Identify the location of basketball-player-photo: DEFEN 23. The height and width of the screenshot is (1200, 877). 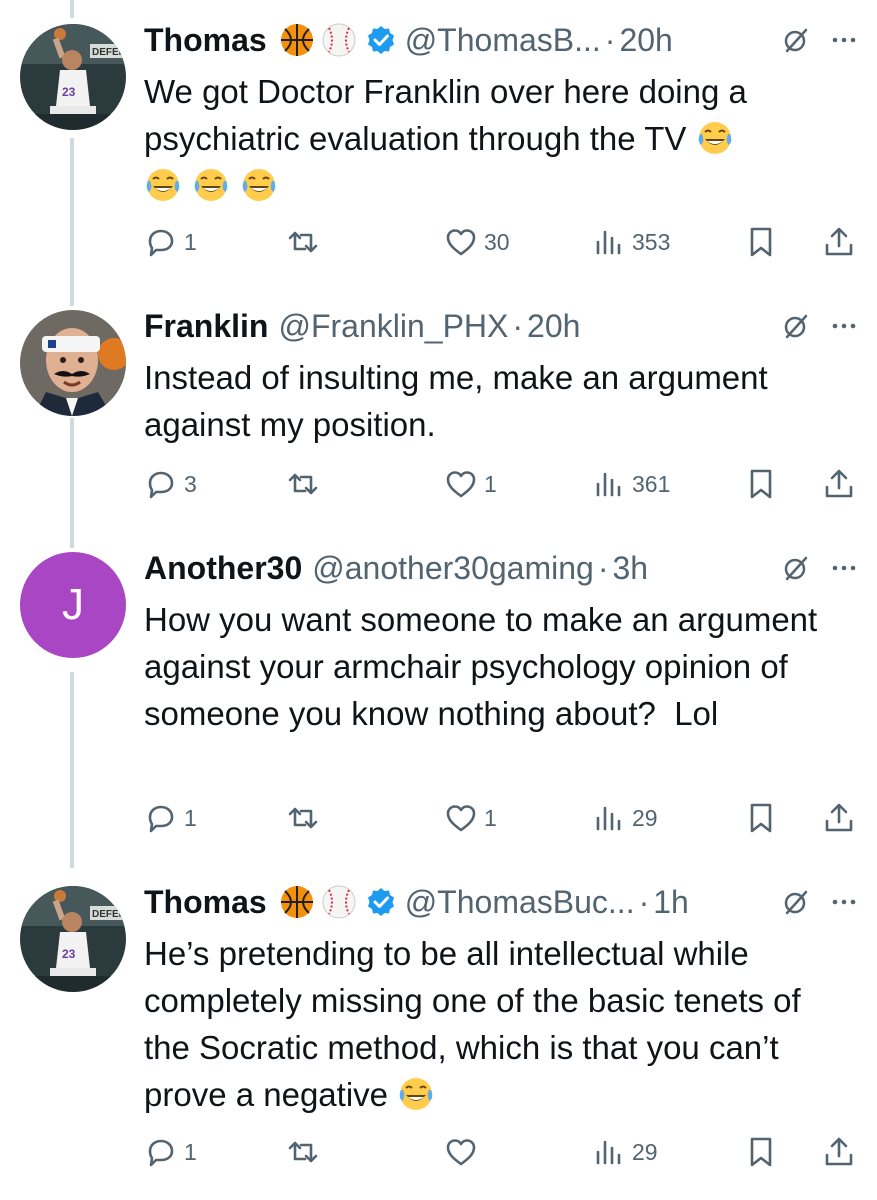
(73, 77).